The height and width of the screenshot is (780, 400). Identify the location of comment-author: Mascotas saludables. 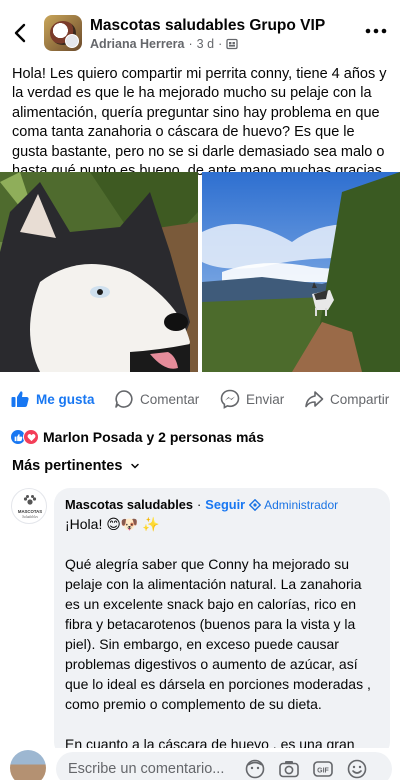
(129, 504).